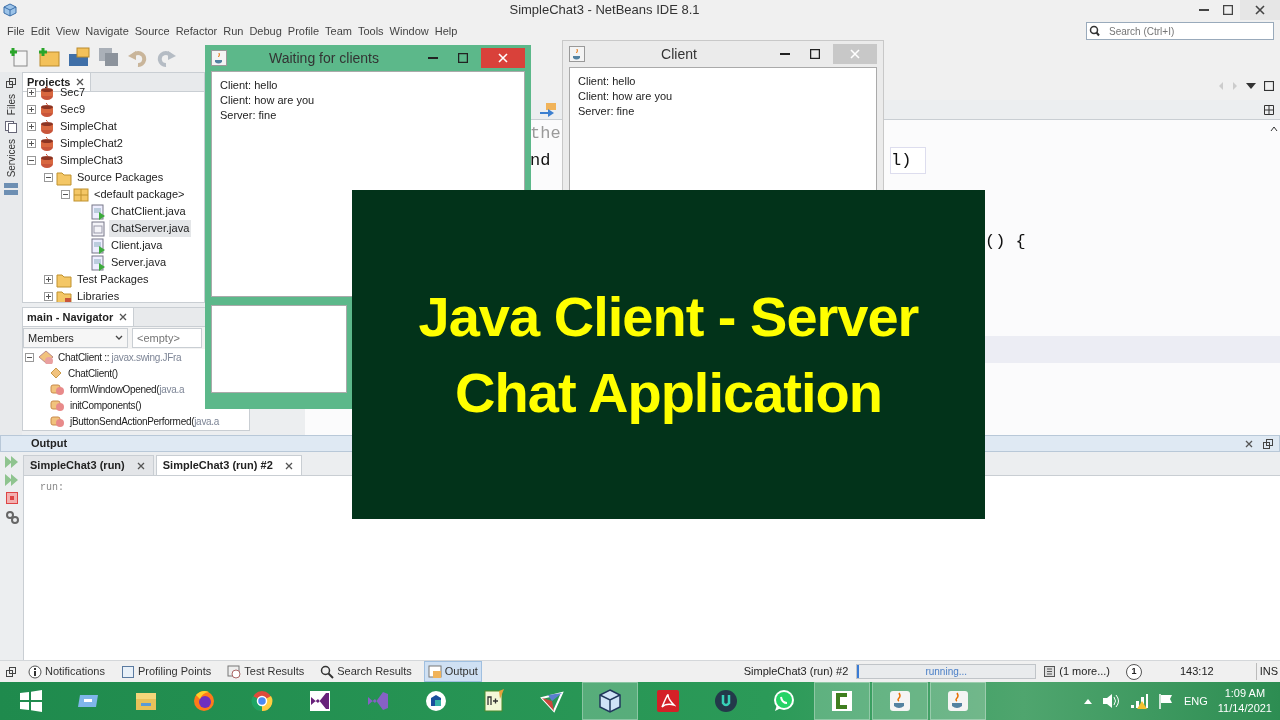  I want to click on window-title: Waiting for clients, so click(324, 58).